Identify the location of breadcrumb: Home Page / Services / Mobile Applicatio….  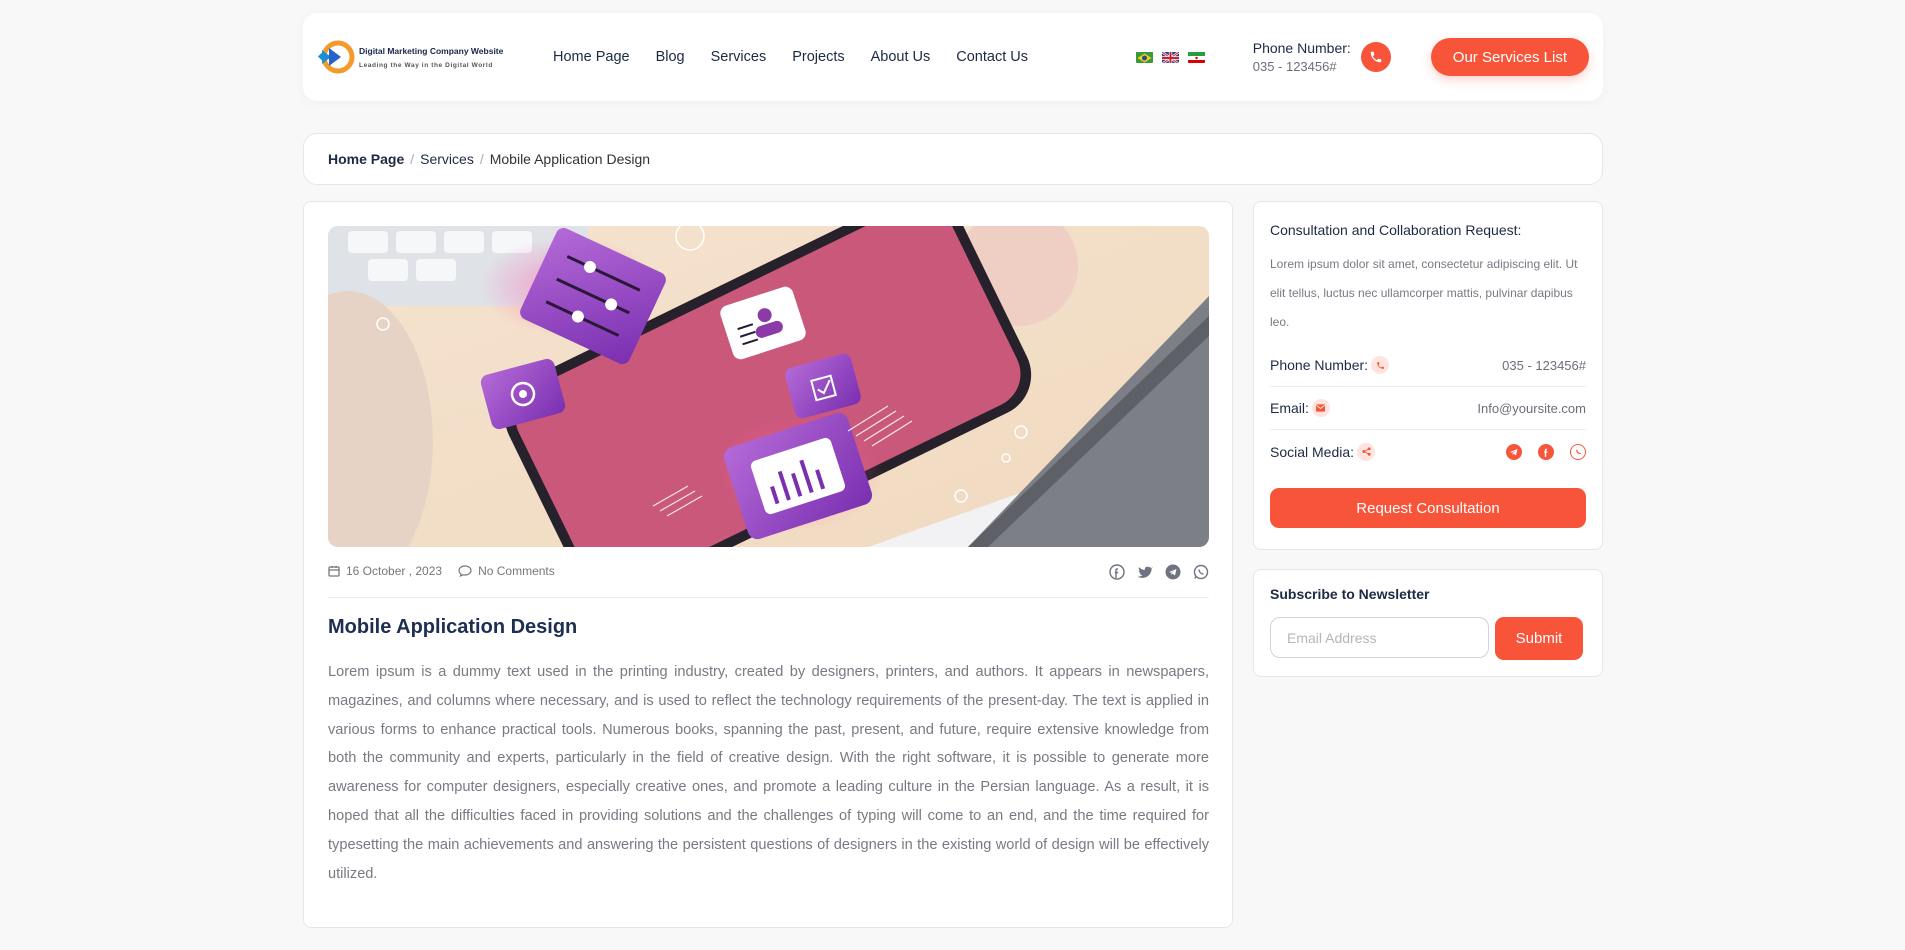
(953, 159).